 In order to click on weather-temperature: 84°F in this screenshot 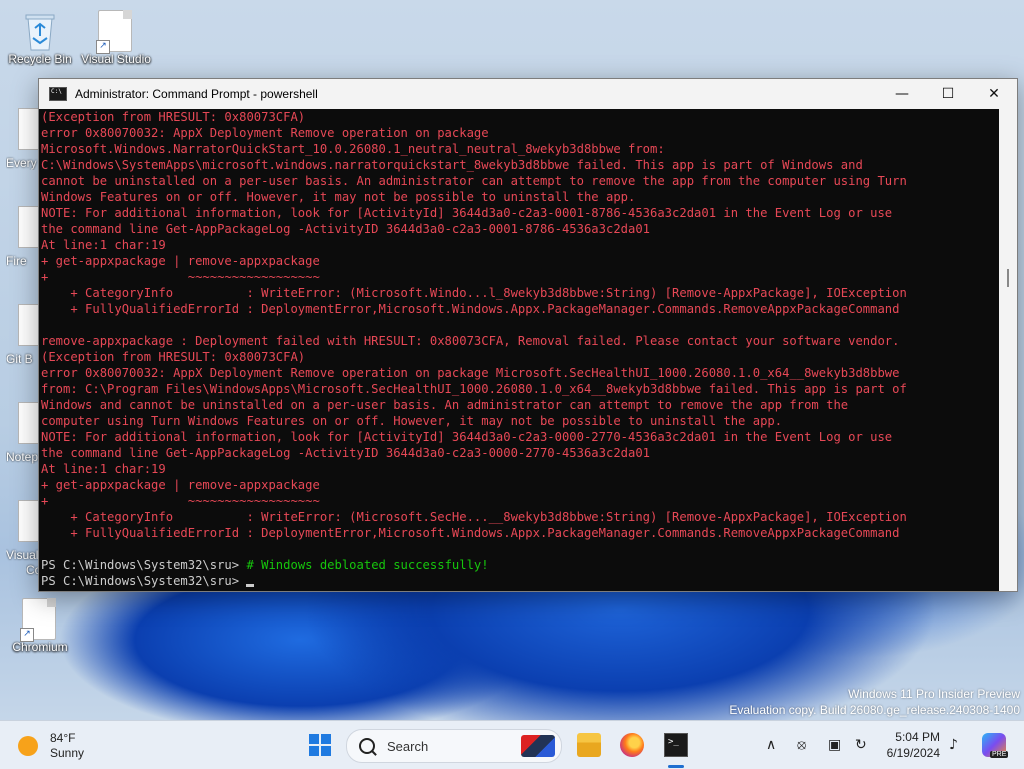, I will do `click(63, 738)`.